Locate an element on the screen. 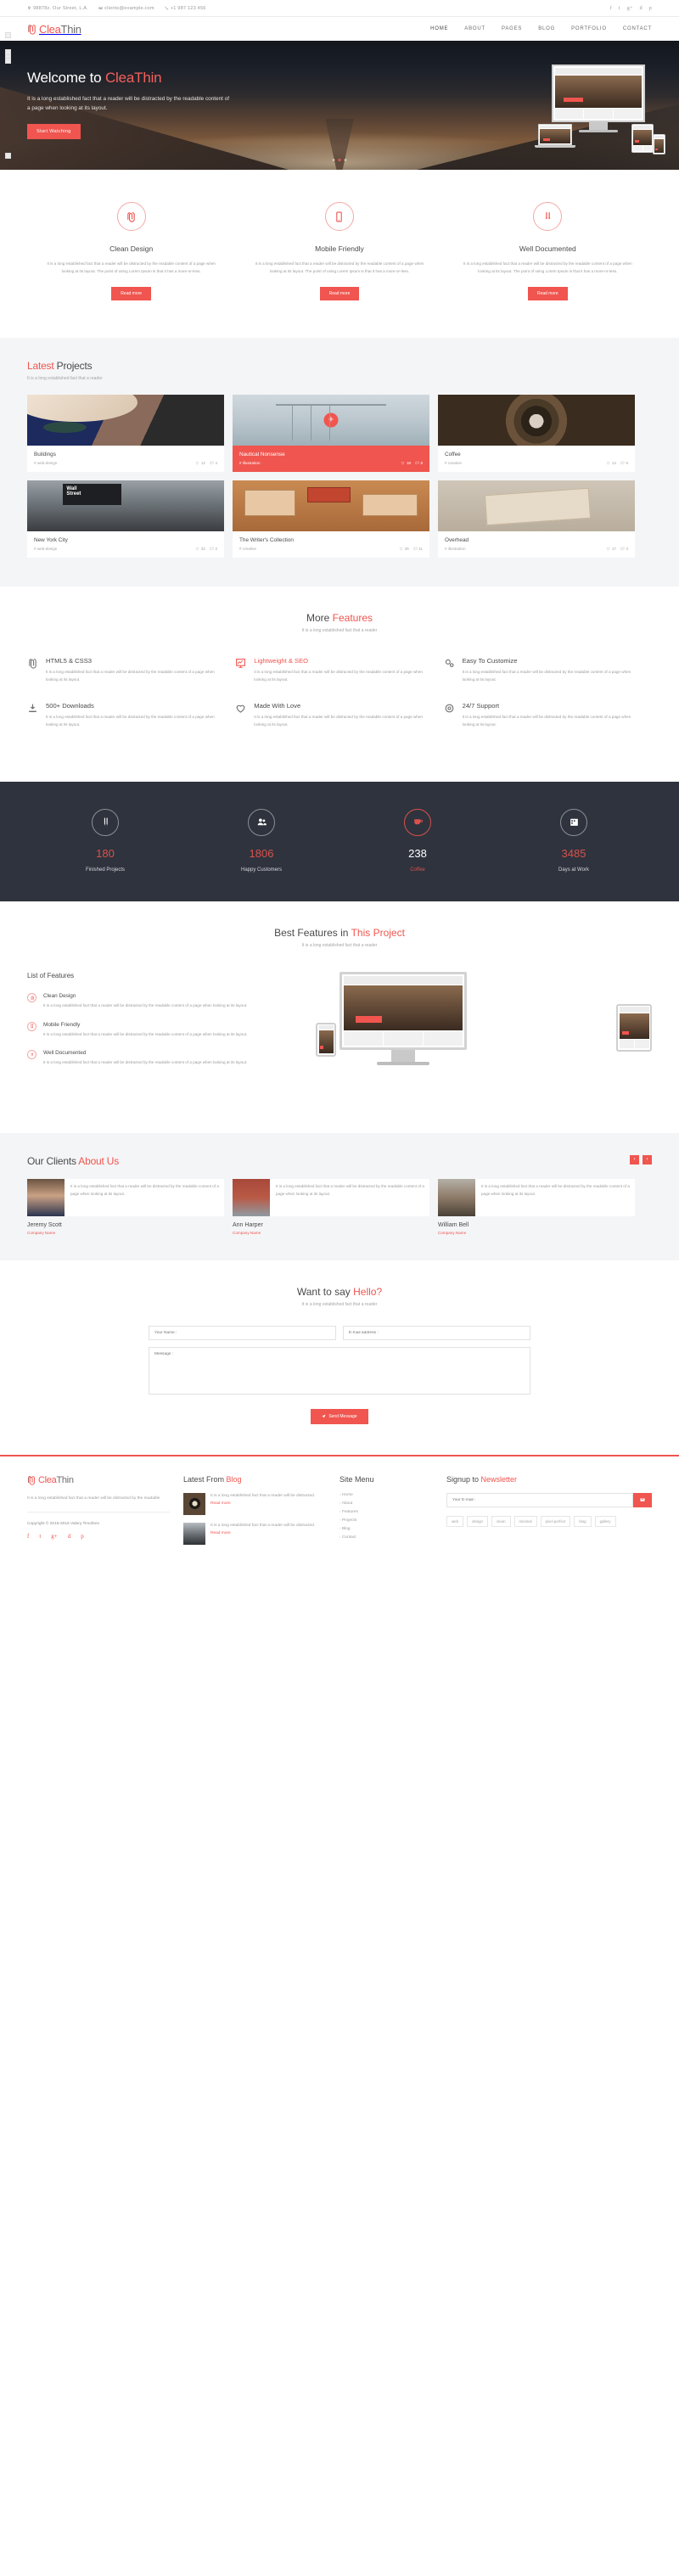 This screenshot has height=2576, width=679. service-title: Mobile Friendly is located at coordinates (339, 248).